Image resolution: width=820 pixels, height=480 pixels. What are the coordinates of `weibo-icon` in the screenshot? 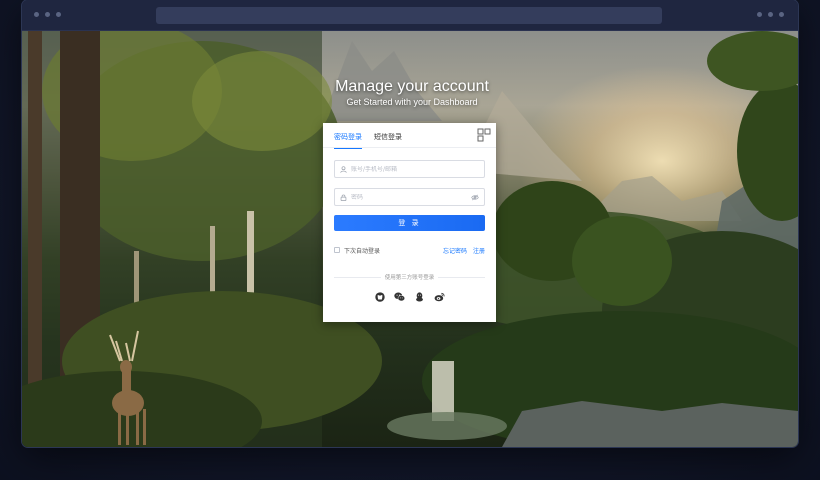 It's located at (439, 296).